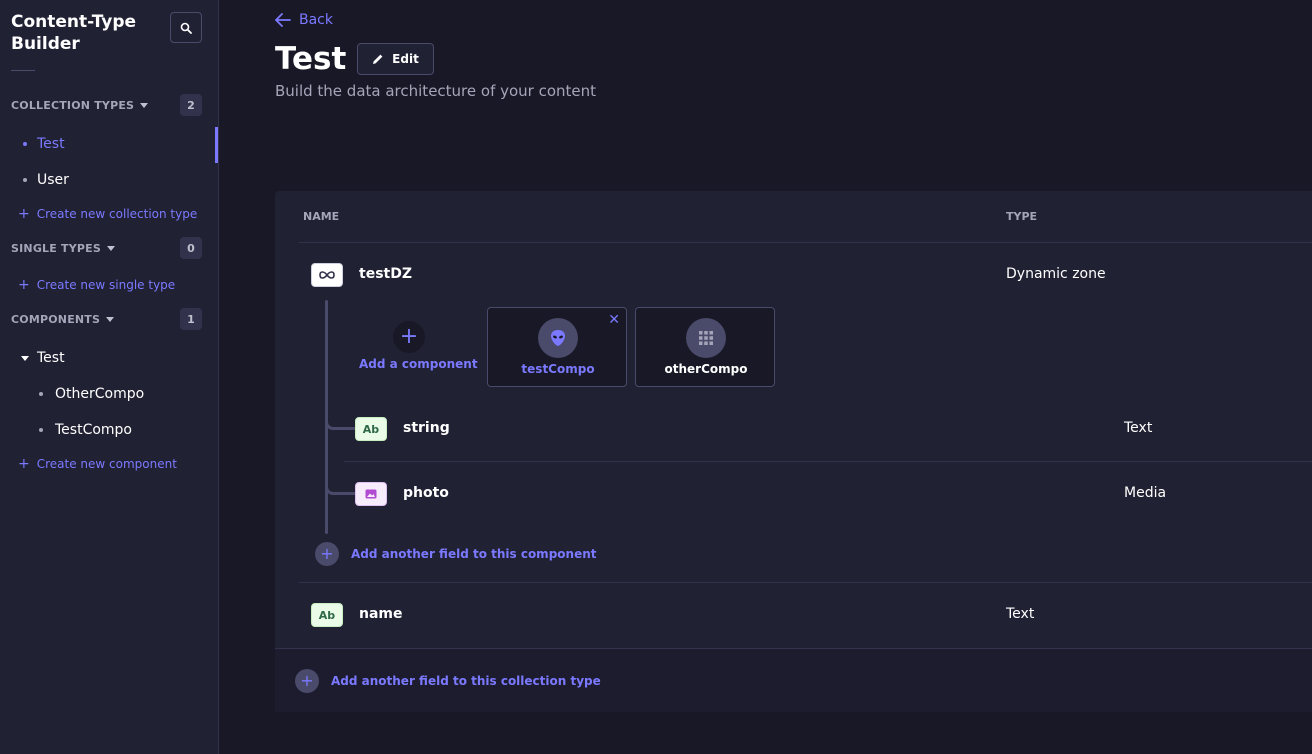 This screenshot has height=754, width=1312. I want to click on single-types-label: SINGLE TYPES, so click(56, 248).